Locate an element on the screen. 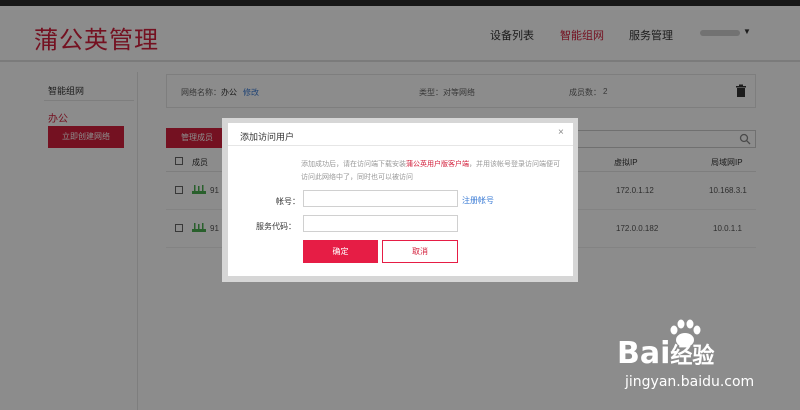 The height and width of the screenshot is (410, 800). watermark-brand: Bai经验 is located at coordinates (665, 353).